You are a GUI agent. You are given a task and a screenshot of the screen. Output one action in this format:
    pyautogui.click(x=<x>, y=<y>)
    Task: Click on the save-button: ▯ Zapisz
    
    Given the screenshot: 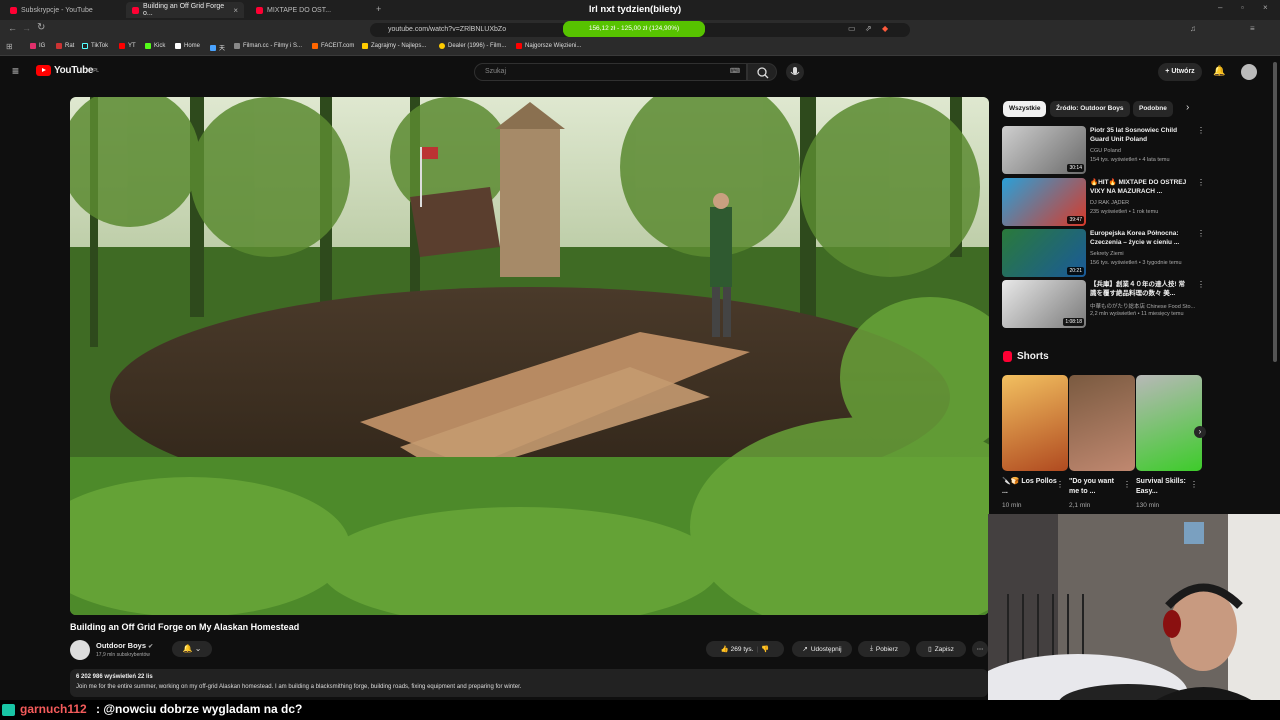 What is the action you would take?
    pyautogui.click(x=941, y=649)
    